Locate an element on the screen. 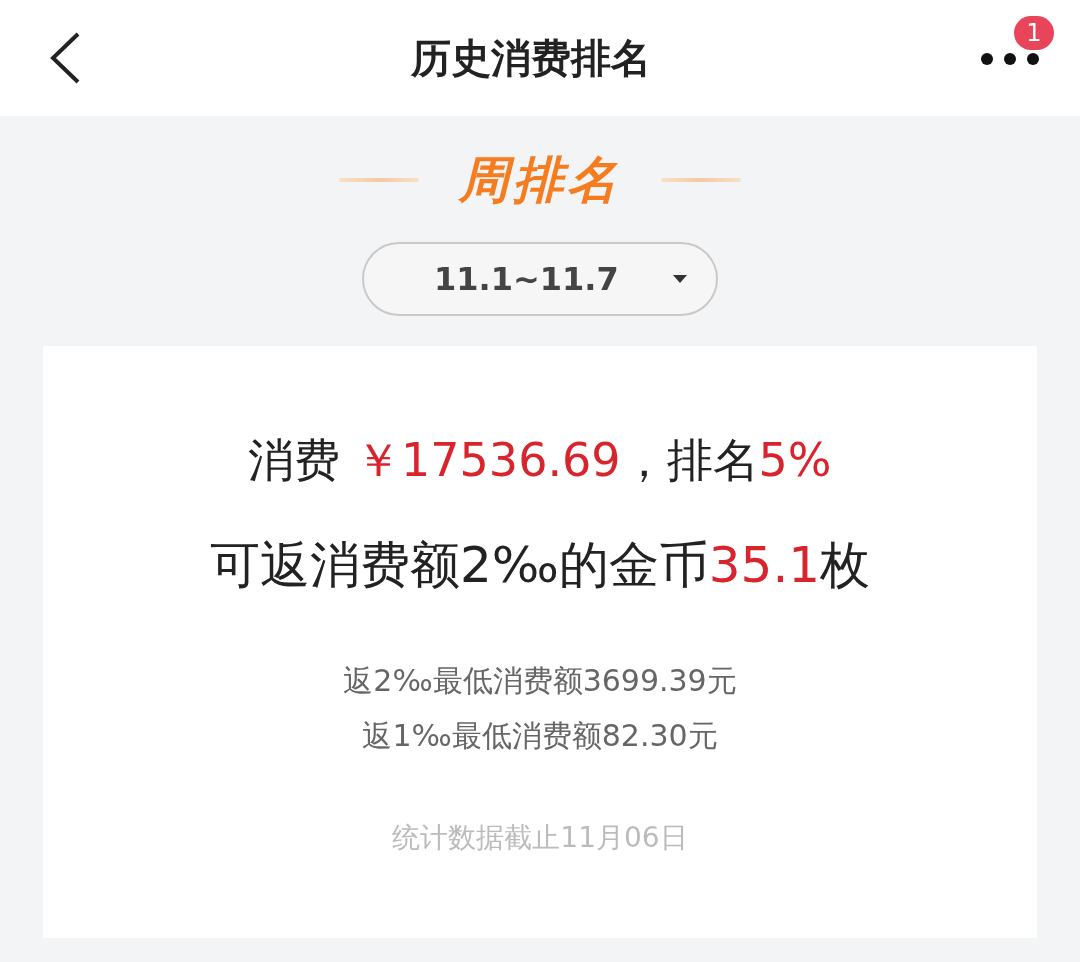  date-range-dropdown: 11.1~11.7 is located at coordinates (540, 279).